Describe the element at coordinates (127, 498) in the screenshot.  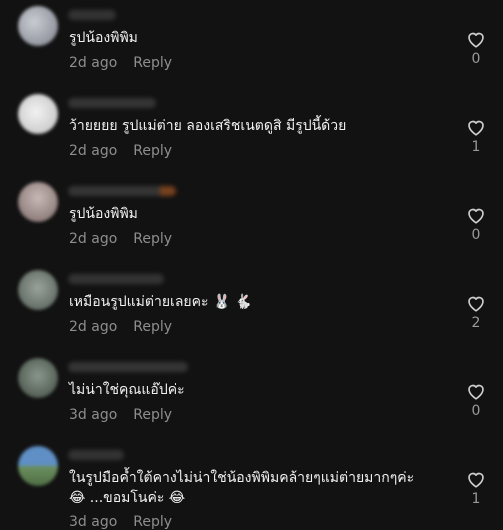
I see `comment-text-line-2: 😂 ...ขอมโนค่ะ 😂` at that location.